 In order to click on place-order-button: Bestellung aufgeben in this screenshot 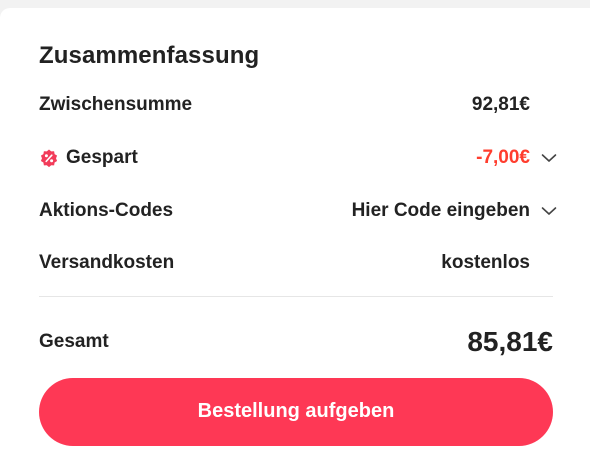, I will do `click(296, 412)`.